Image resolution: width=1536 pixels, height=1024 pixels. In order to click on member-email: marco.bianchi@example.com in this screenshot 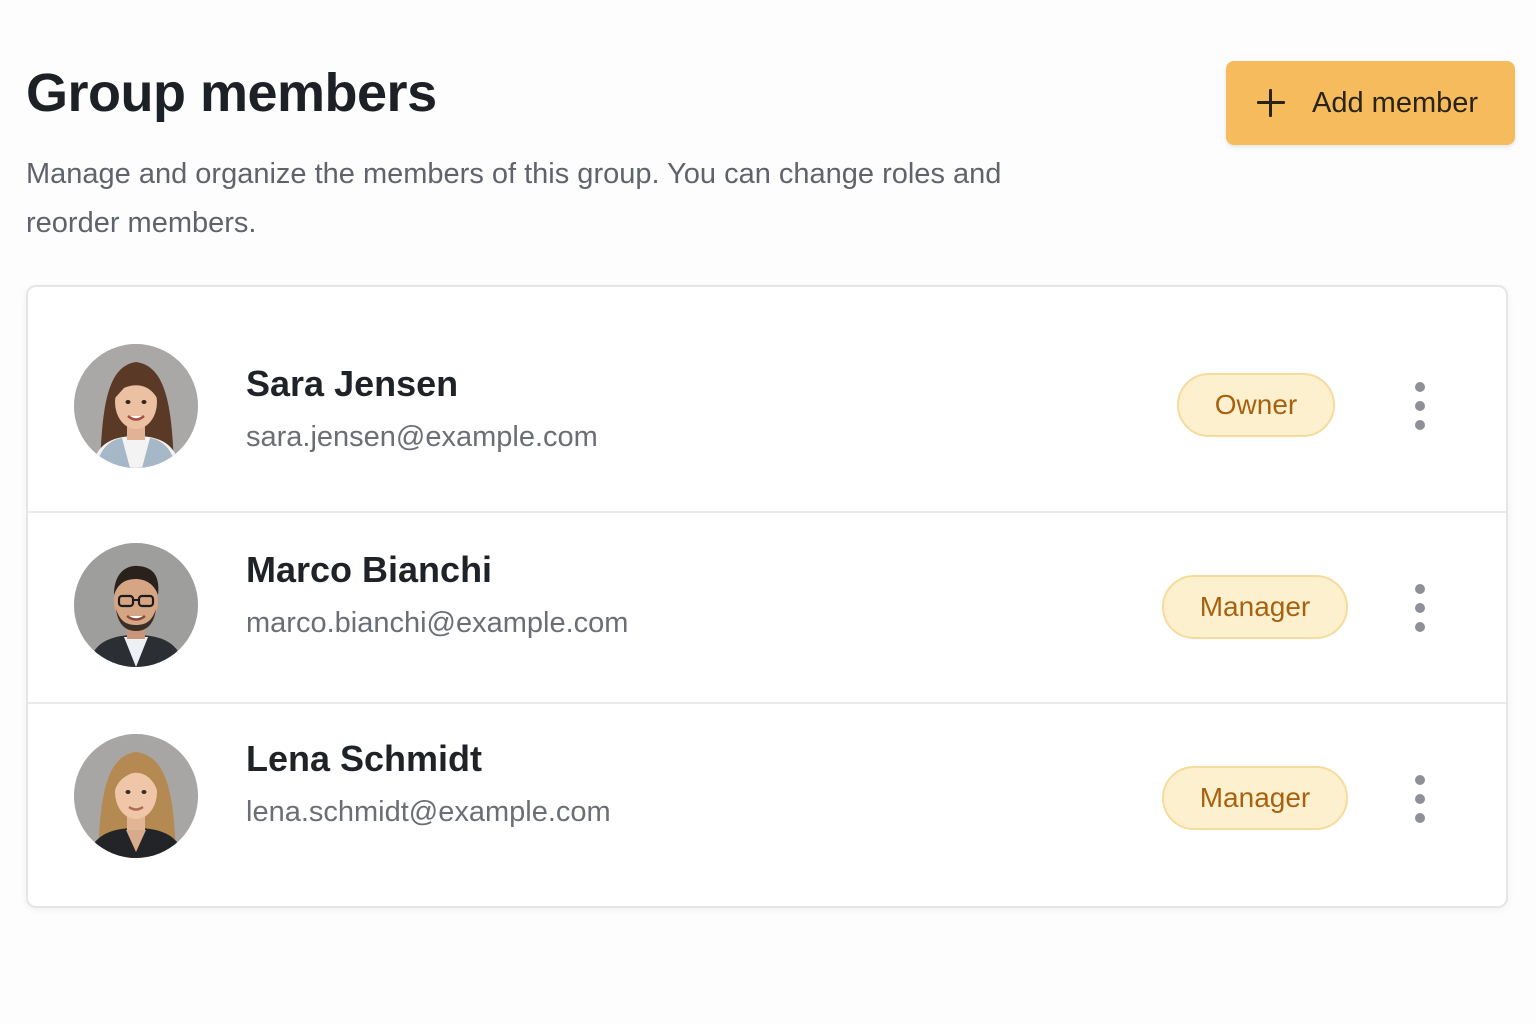, I will do `click(437, 623)`.